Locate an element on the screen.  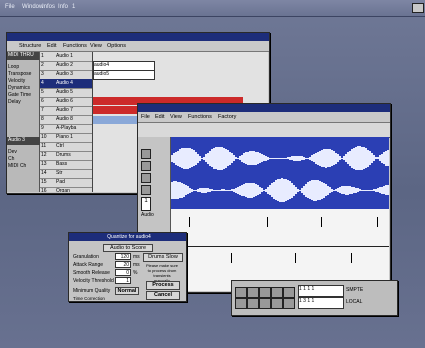
track-number: 5 is located at coordinates (42, 92).